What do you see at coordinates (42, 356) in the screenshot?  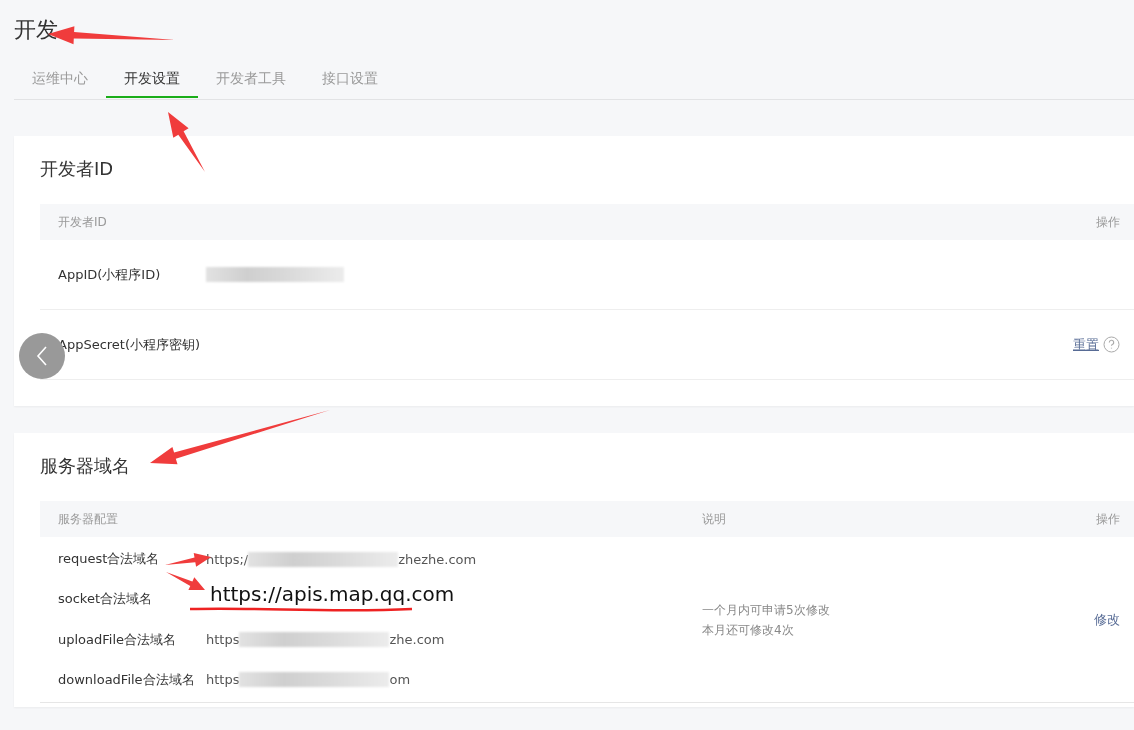 I see `chevron-left-icon` at bounding box center [42, 356].